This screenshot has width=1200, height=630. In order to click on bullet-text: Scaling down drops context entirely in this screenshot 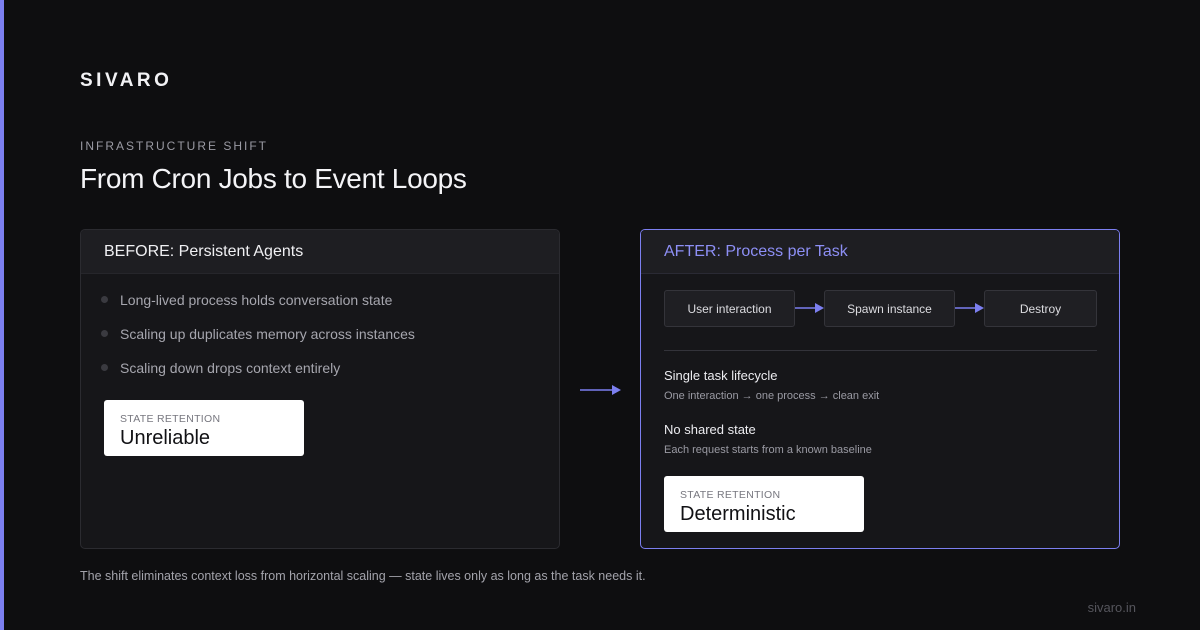, I will do `click(230, 368)`.